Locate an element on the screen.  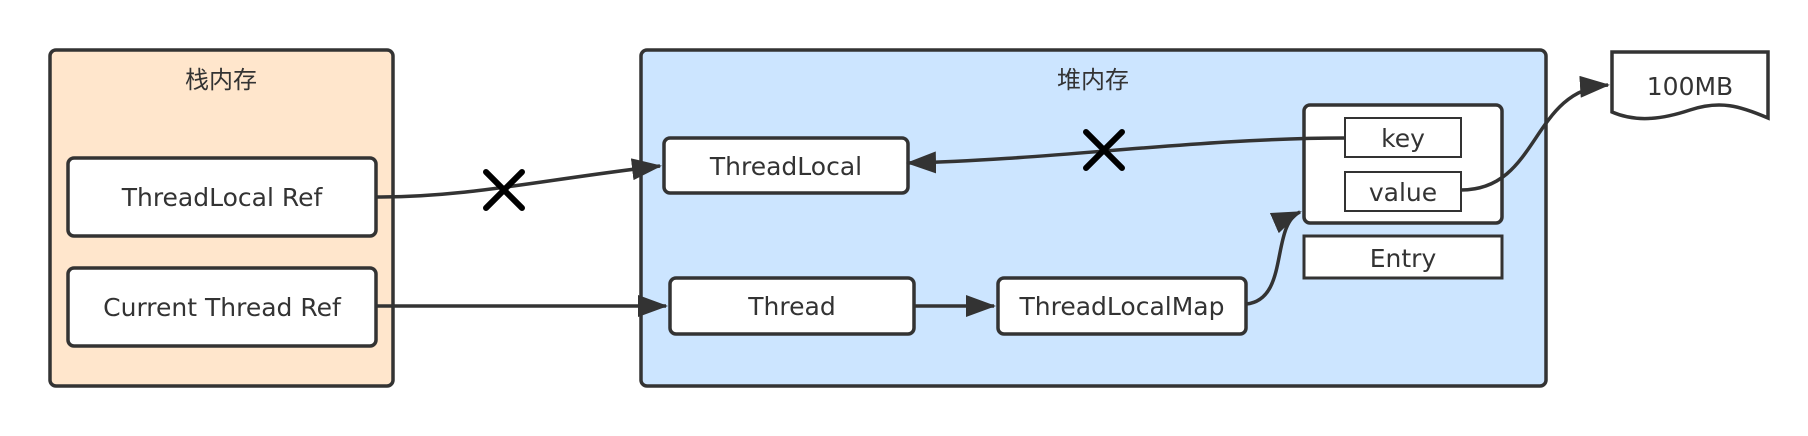
threadlocal-node: ThreadLocal is located at coordinates (786, 165).